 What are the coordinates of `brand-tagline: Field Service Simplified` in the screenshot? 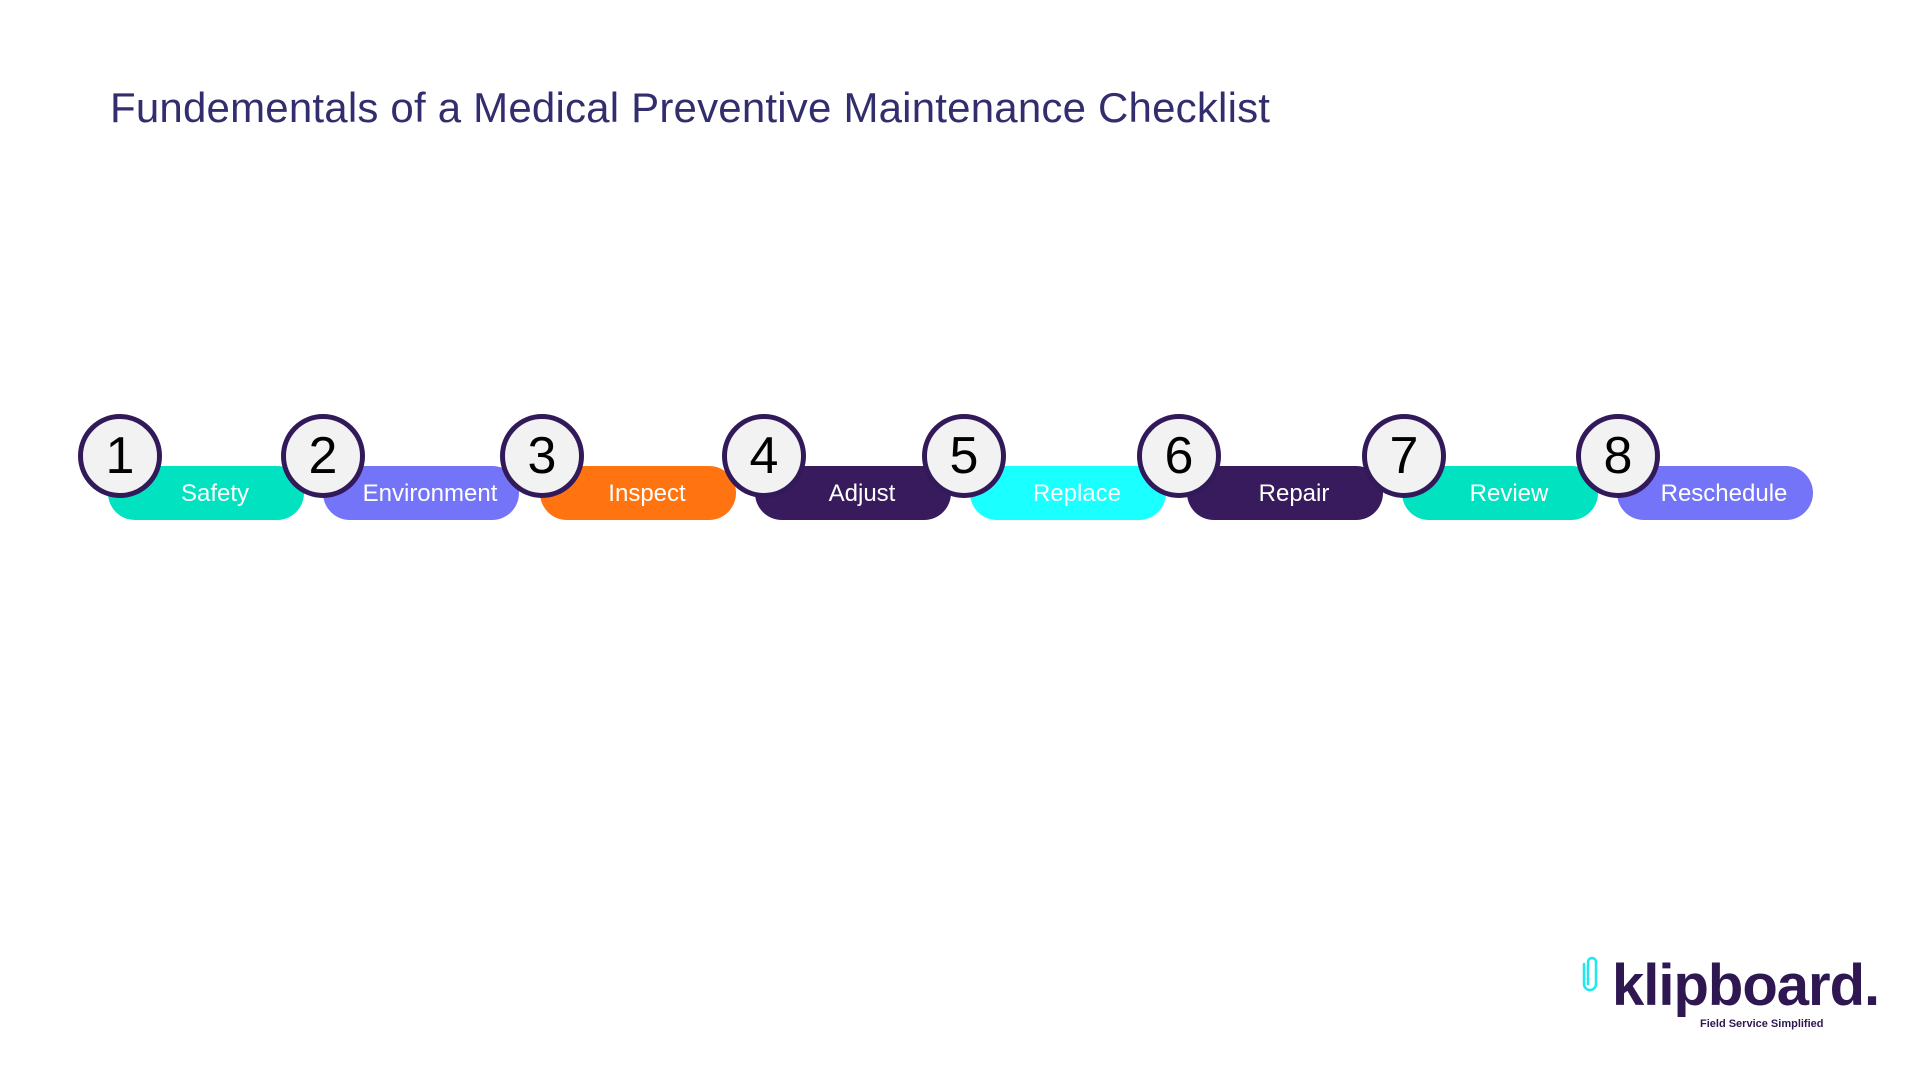 It's located at (1762, 1024).